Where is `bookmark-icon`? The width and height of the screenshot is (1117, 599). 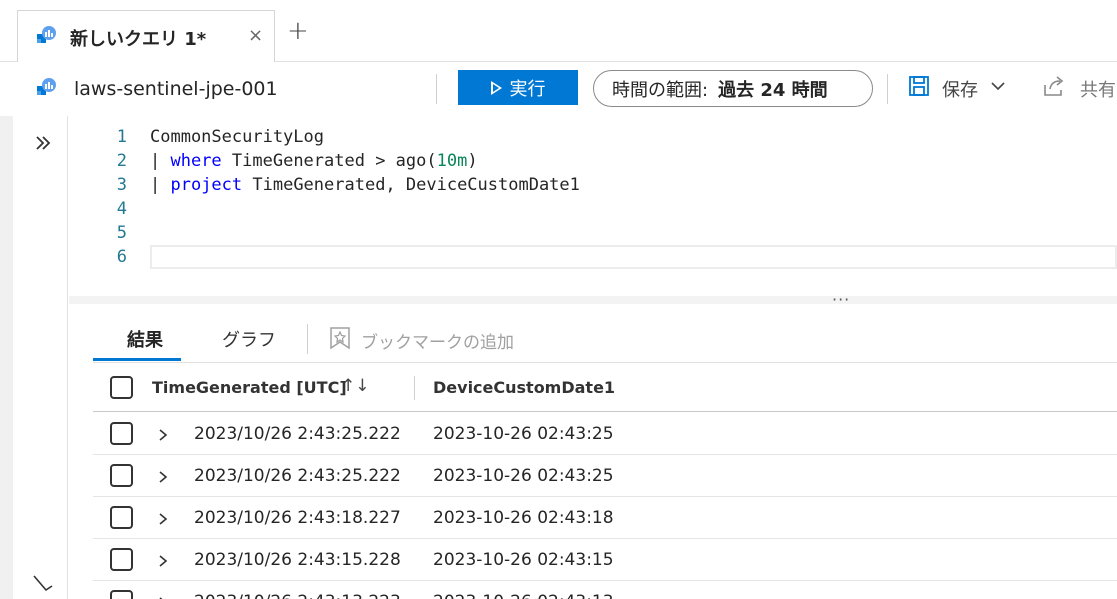 bookmark-icon is located at coordinates (340, 340).